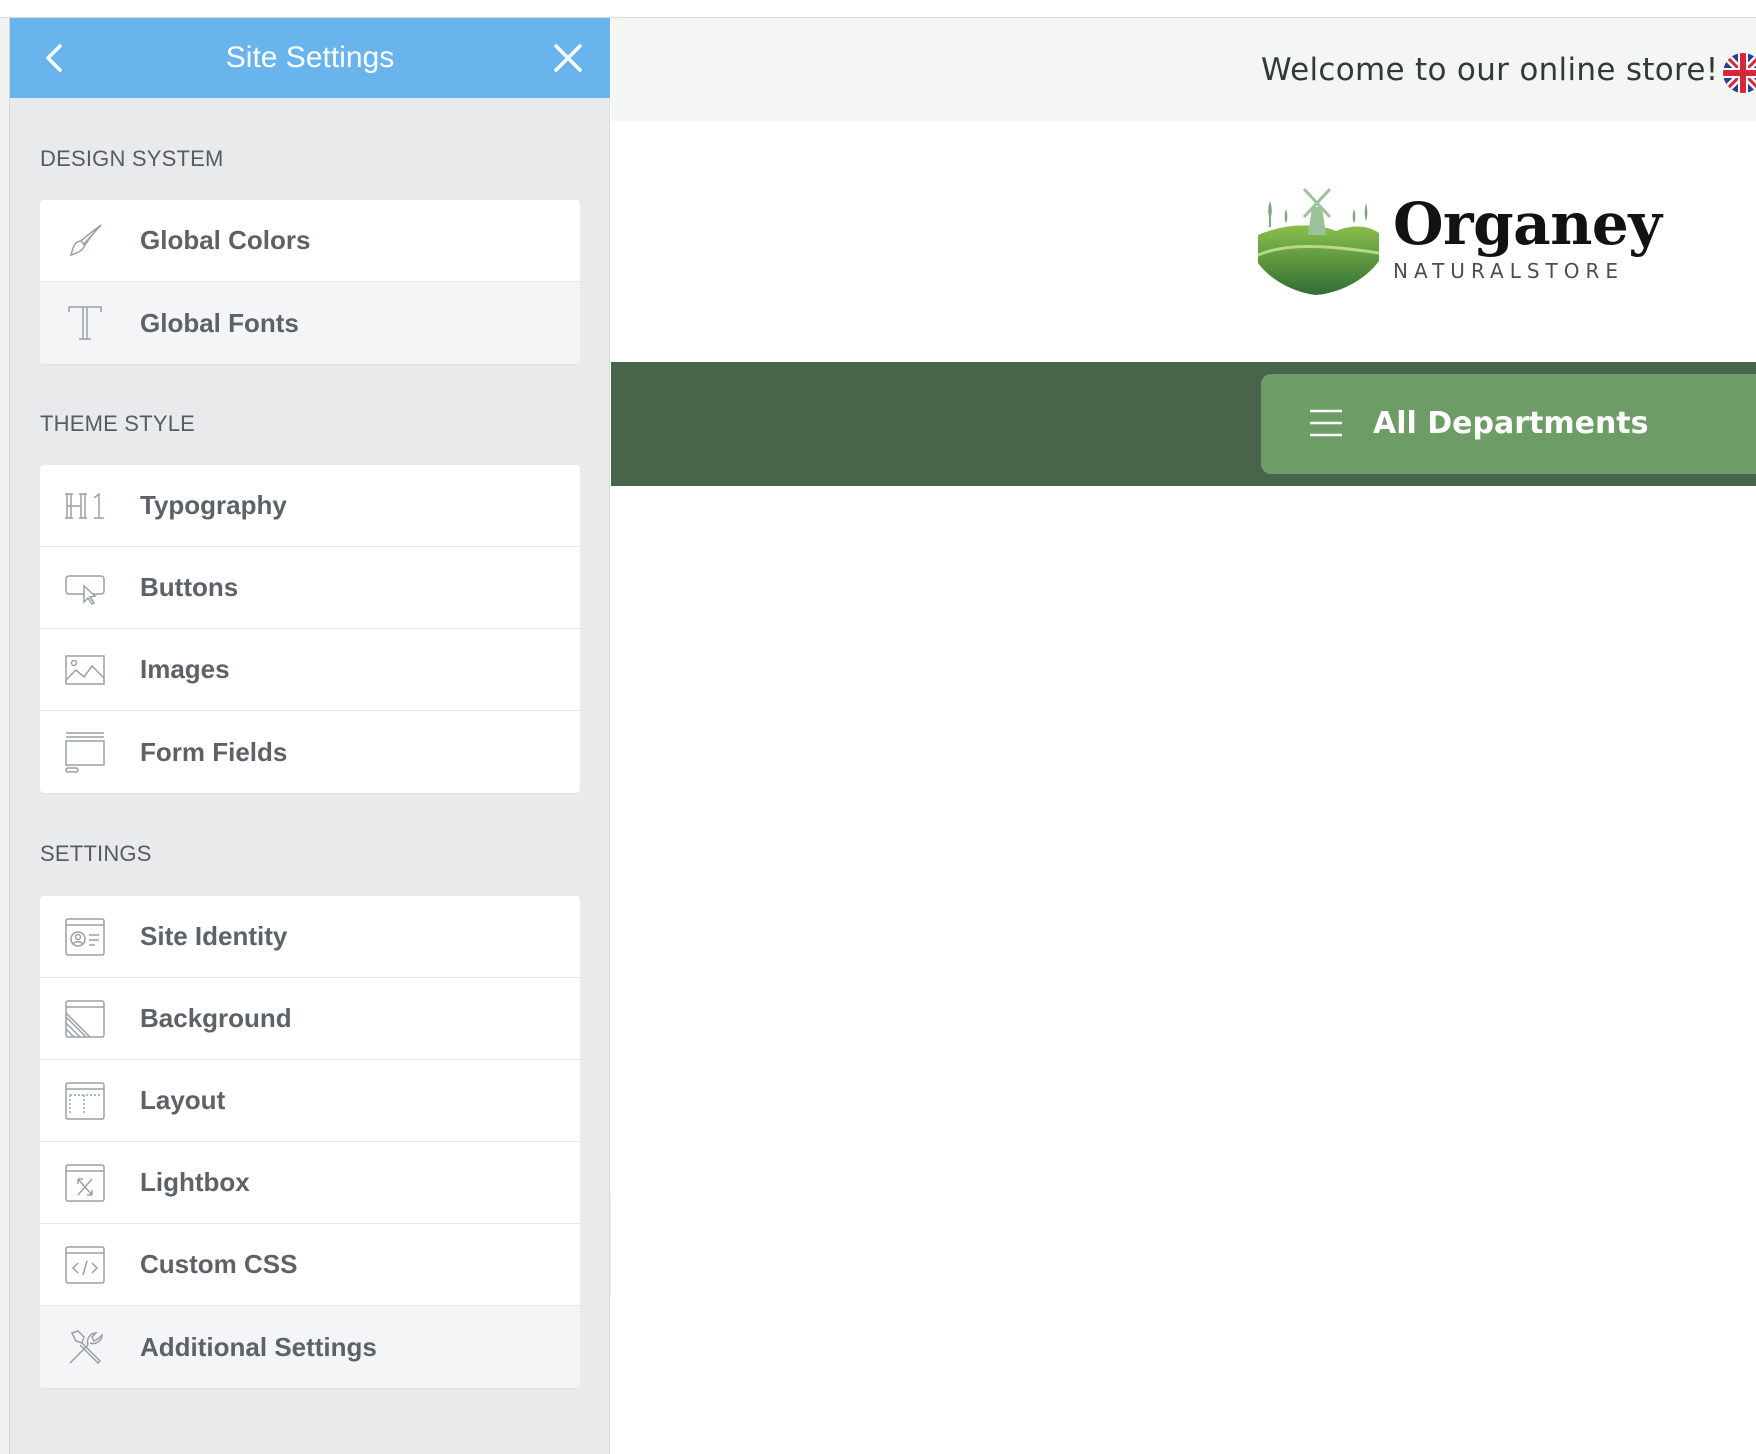  What do you see at coordinates (1511, 423) in the screenshot?
I see `all-departments-label: All Departments` at bounding box center [1511, 423].